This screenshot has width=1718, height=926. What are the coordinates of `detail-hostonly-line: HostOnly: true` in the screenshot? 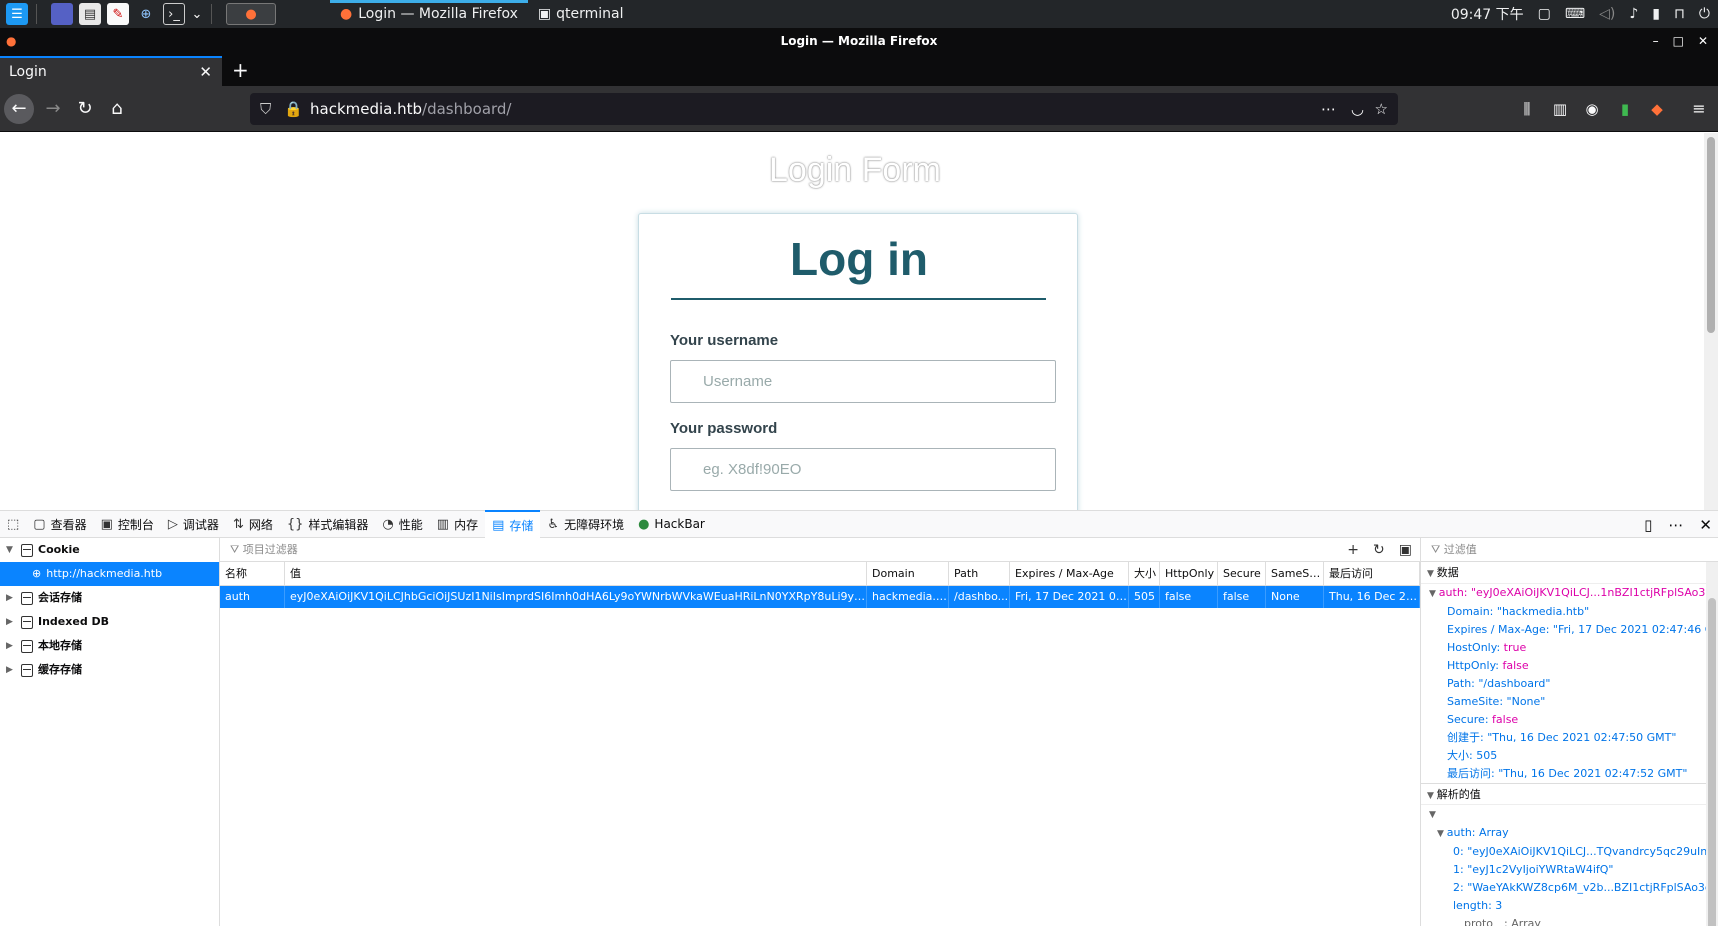 It's located at (1582, 648).